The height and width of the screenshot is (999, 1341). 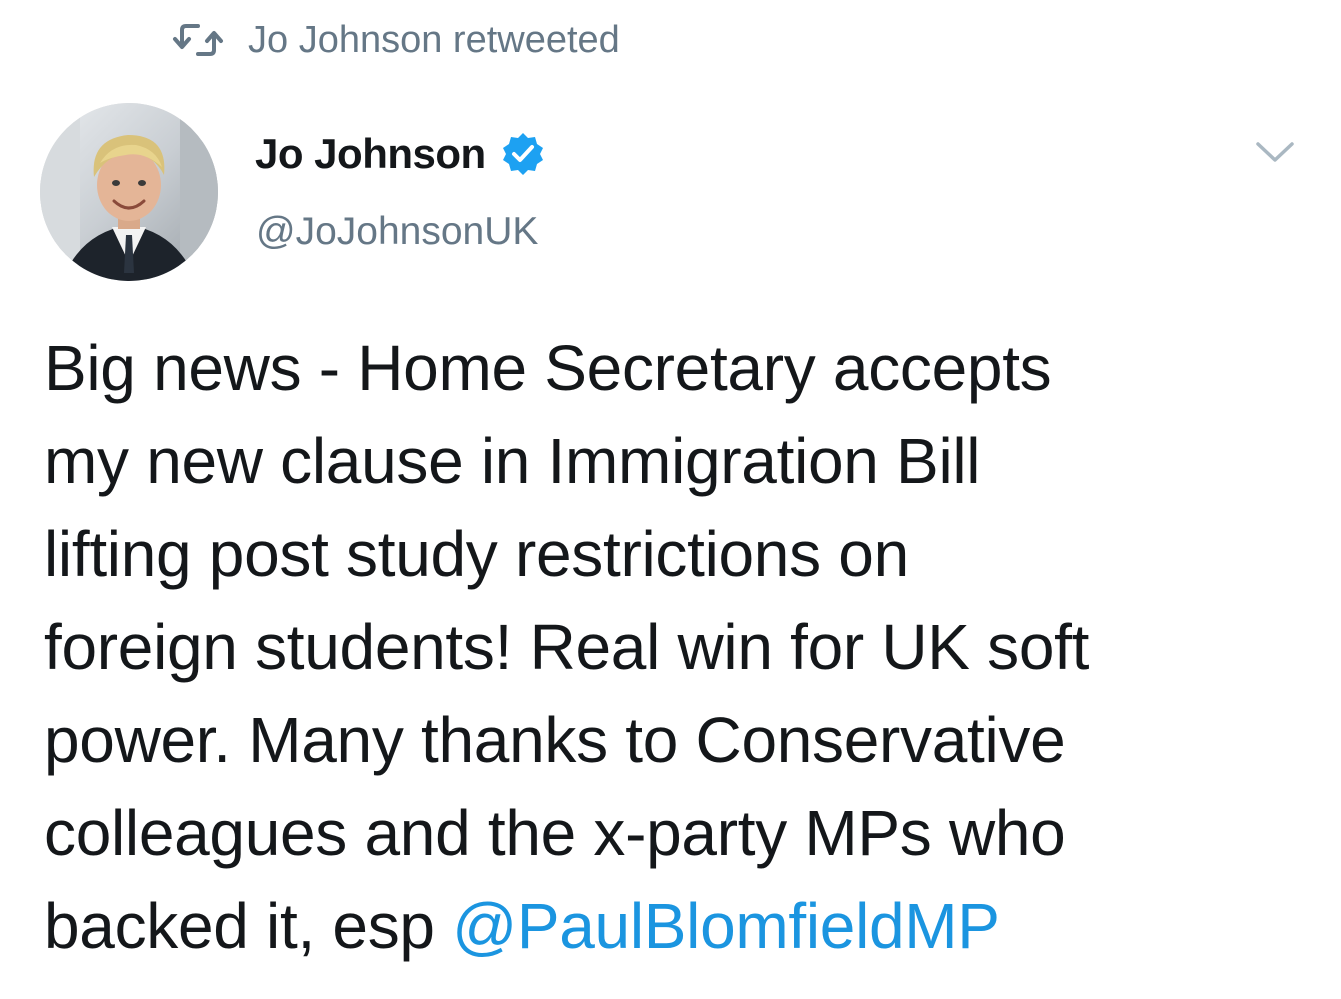 I want to click on profile-photo, so click(x=129, y=192).